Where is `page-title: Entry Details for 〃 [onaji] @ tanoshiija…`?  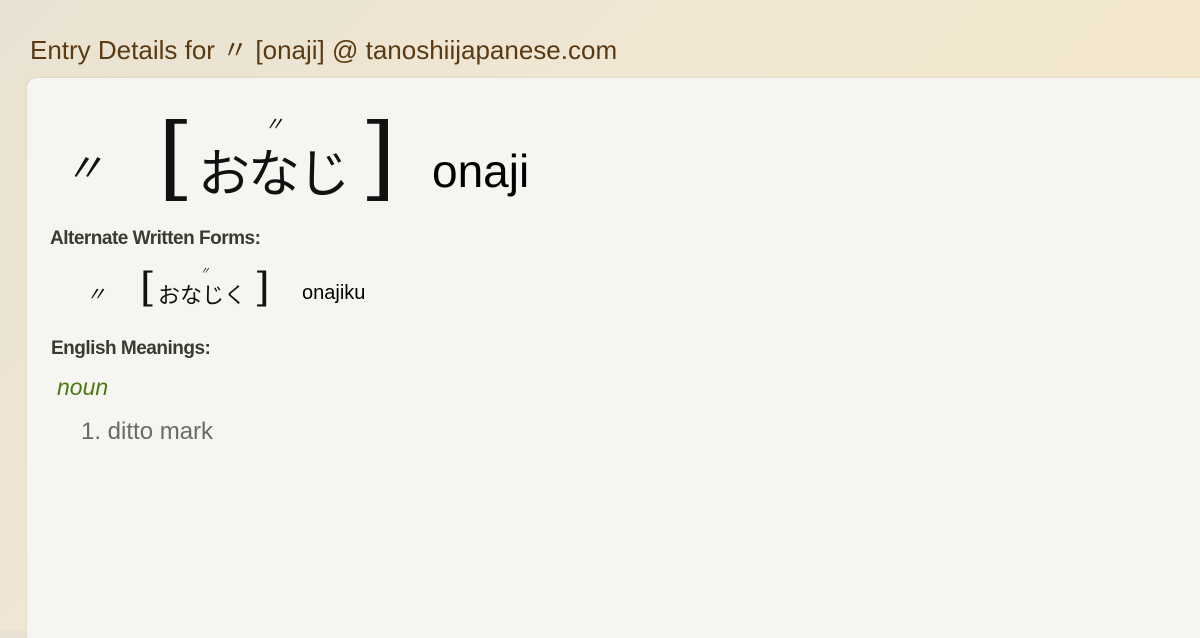
page-title: Entry Details for 〃 [onaji] @ tanoshiija… is located at coordinates (324, 50).